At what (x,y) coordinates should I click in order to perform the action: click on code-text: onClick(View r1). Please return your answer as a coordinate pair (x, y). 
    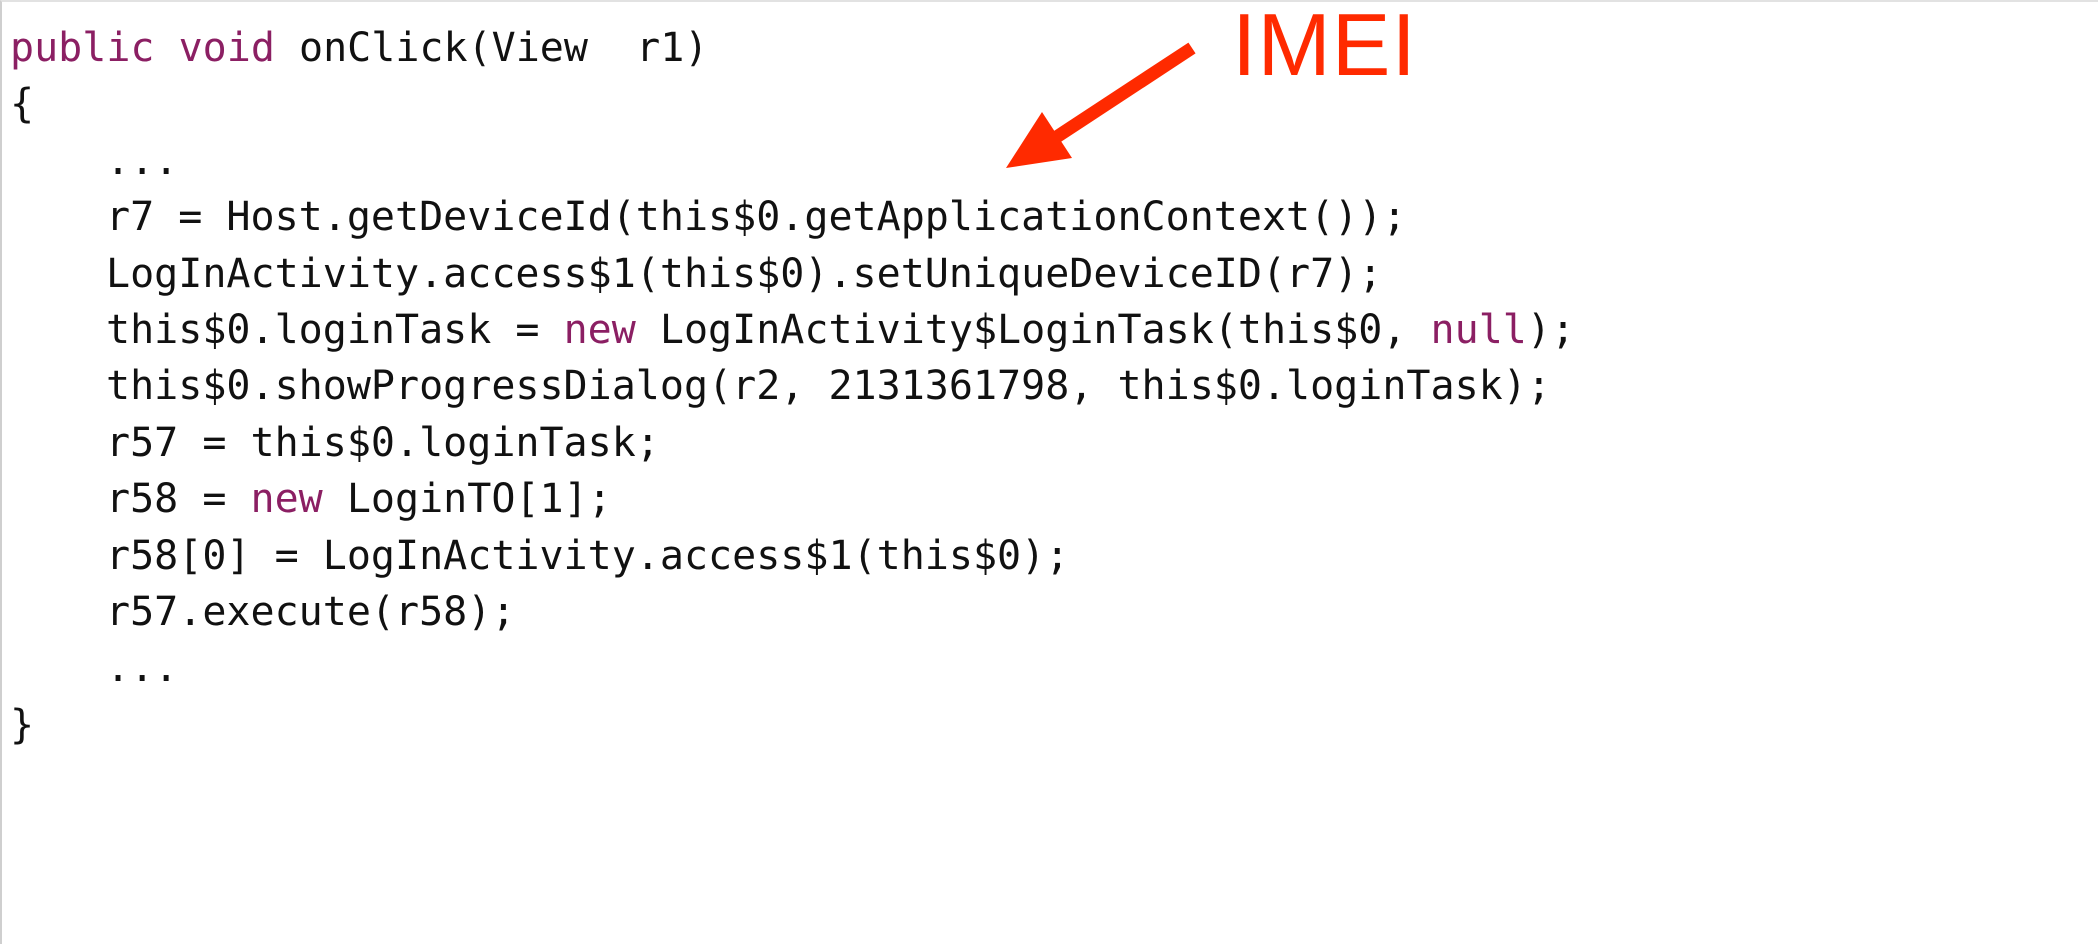
    Looking at the image, I should click on (503, 48).